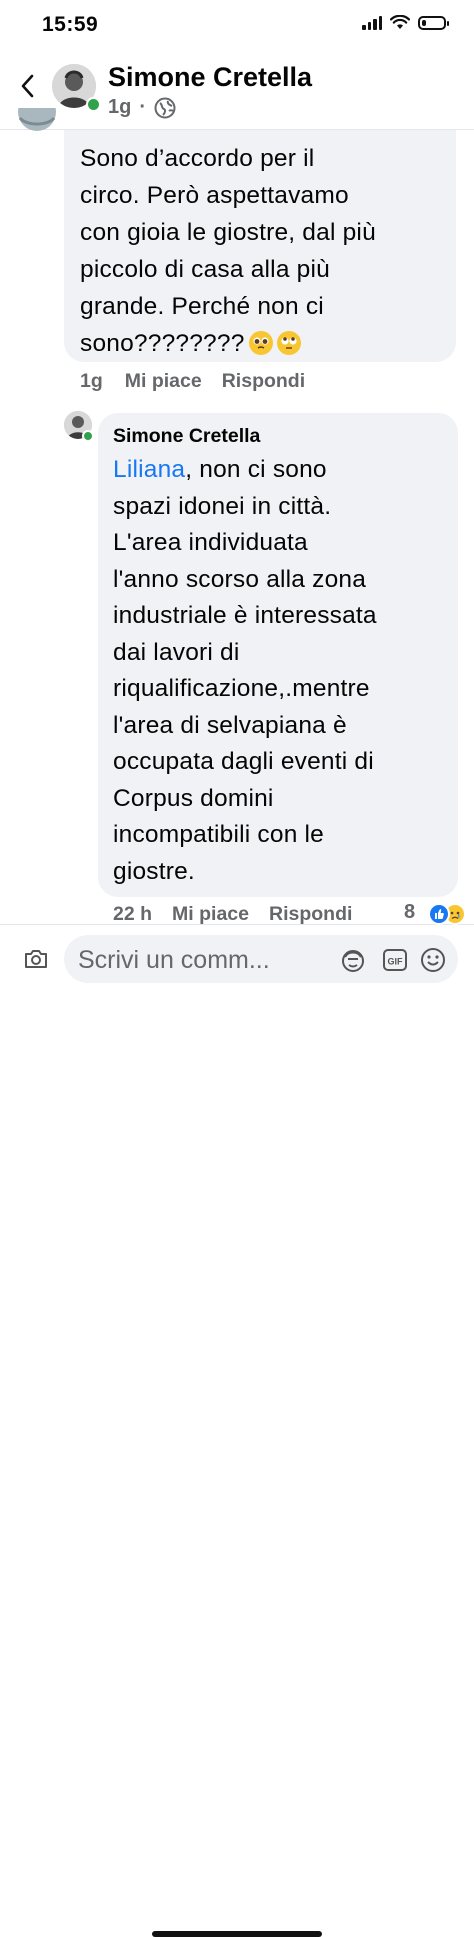  I want to click on globe-icon, so click(165, 108).